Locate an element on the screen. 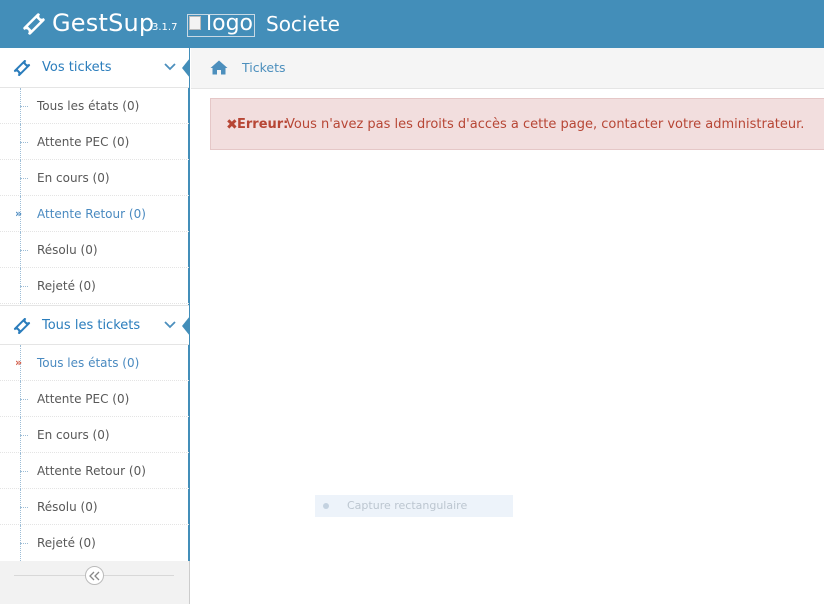  capture-overlay: Capture rectangulaire is located at coordinates (414, 506).